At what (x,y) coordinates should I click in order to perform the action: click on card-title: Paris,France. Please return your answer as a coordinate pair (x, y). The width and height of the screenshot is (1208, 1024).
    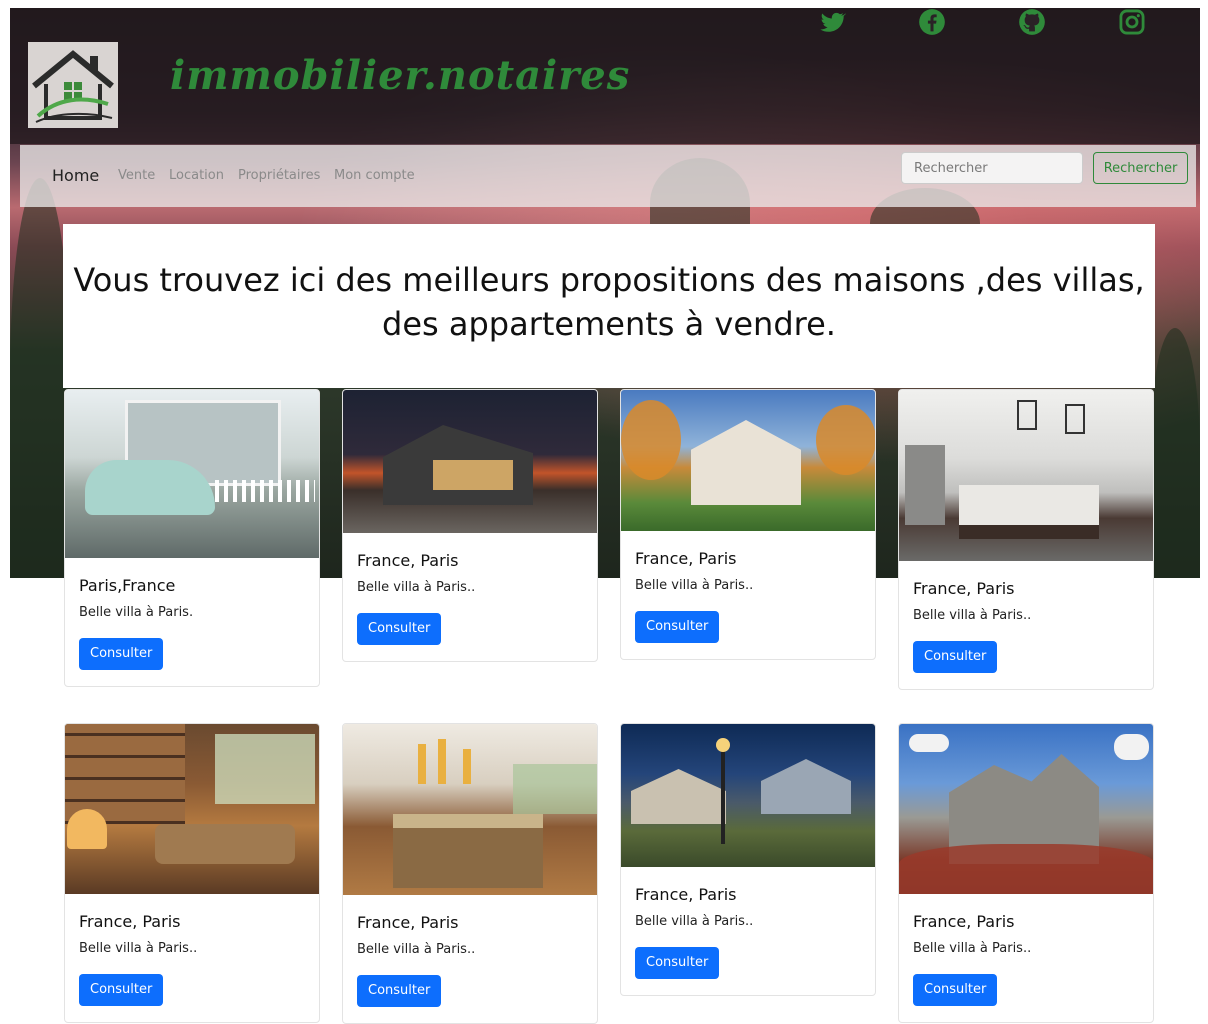
    Looking at the image, I should click on (127, 585).